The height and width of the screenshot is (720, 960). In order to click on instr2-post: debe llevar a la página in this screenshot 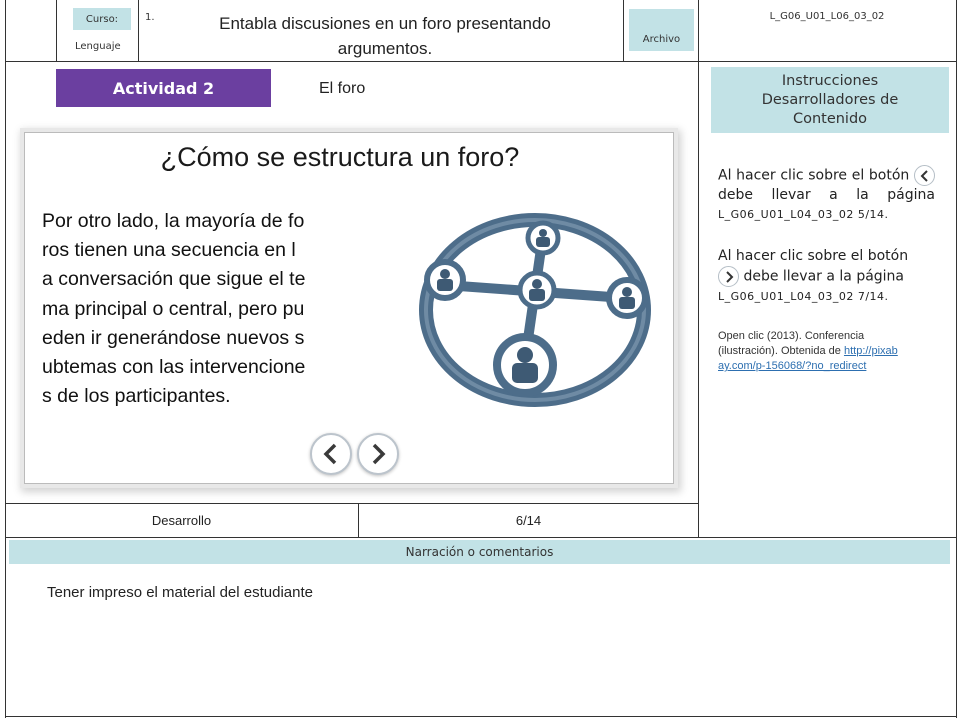, I will do `click(824, 276)`.